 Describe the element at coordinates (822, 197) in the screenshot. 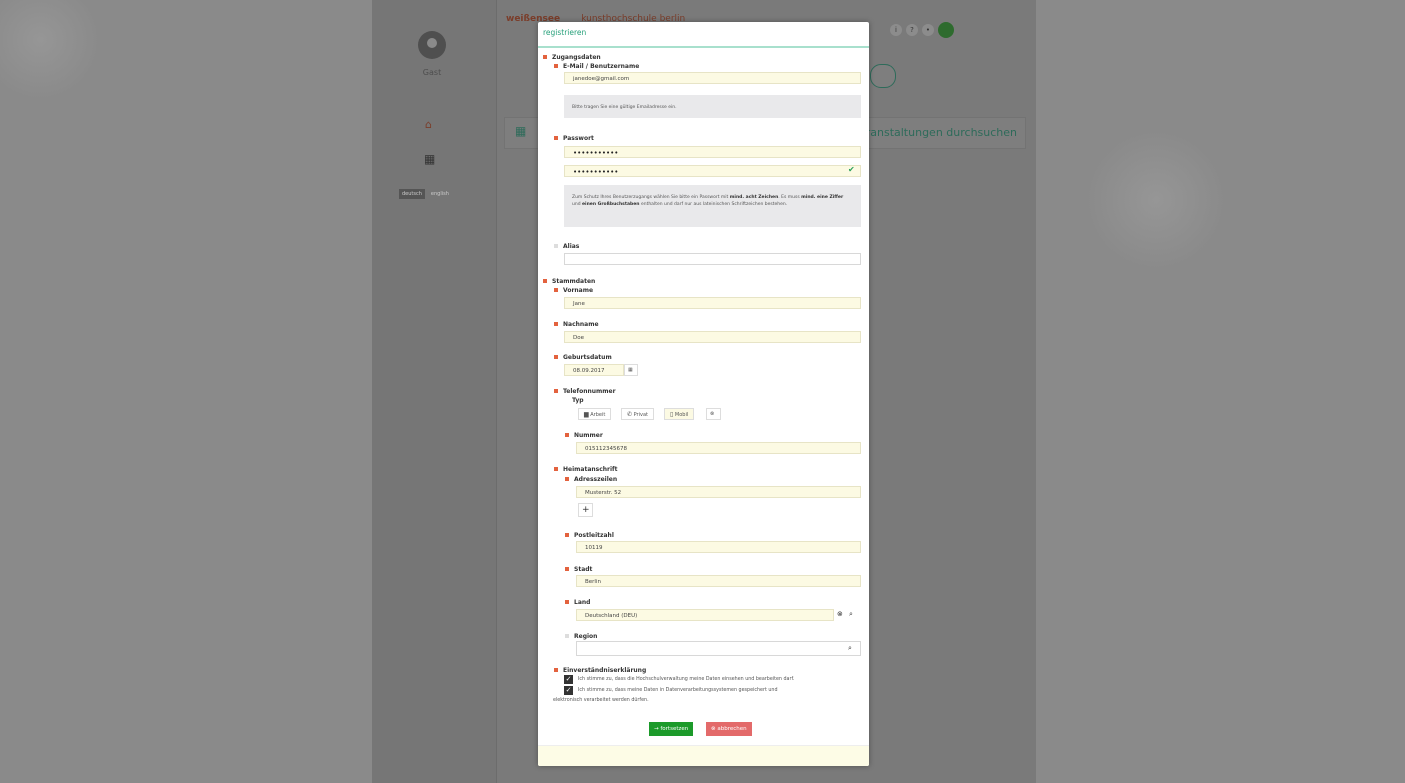

I see `password-hint-bold: mind. eine Ziffer` at that location.